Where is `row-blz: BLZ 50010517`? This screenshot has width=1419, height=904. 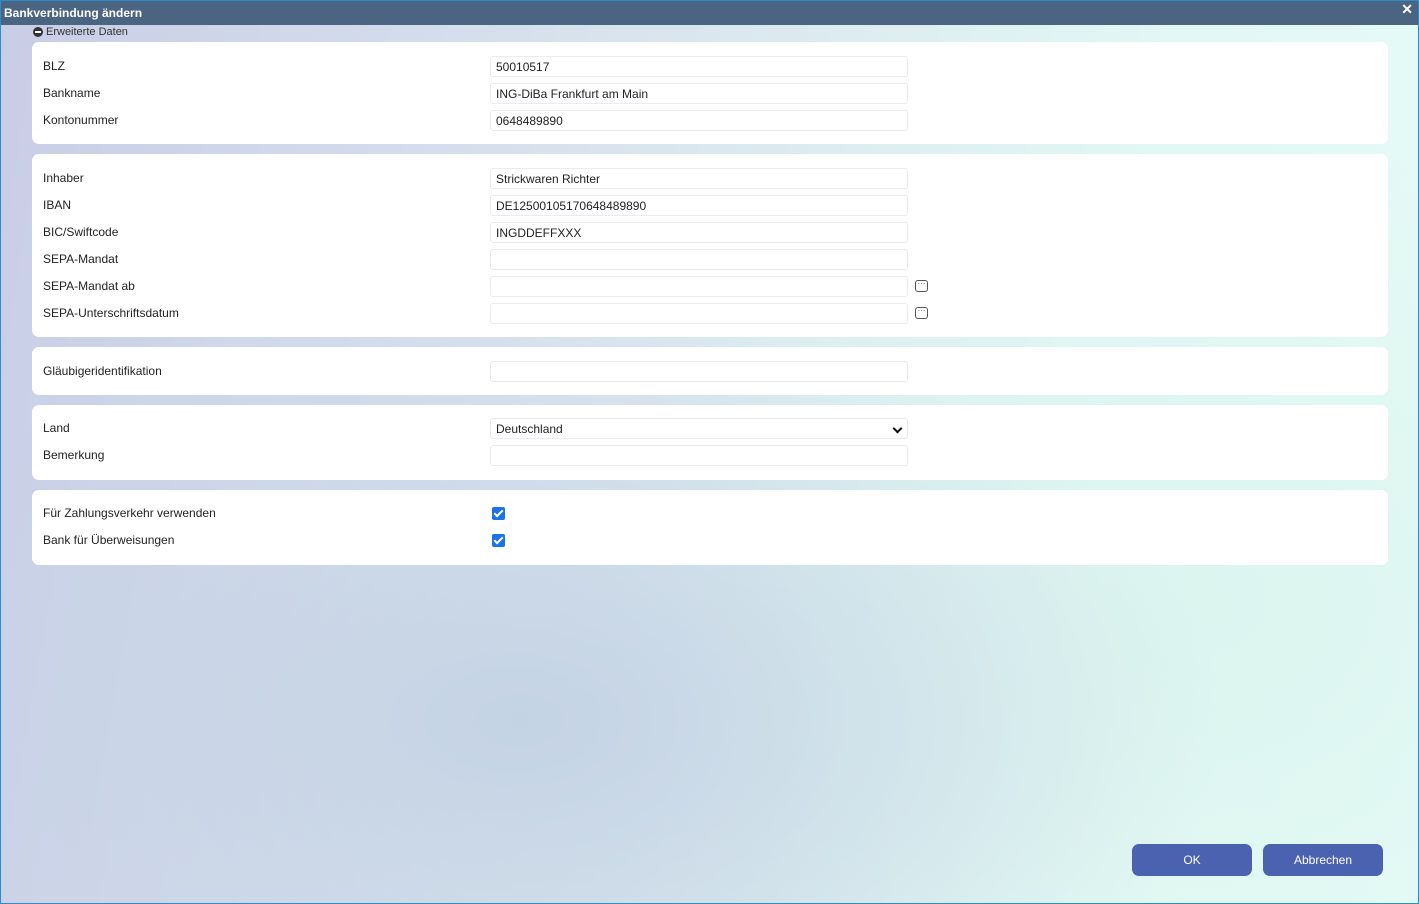 row-blz: BLZ 50010517 is located at coordinates (710, 66).